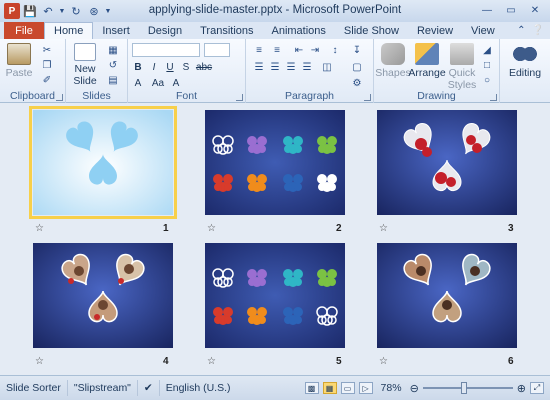 This screenshot has width=550, height=400. I want to click on text-shadow-button: A, so click(176, 83).